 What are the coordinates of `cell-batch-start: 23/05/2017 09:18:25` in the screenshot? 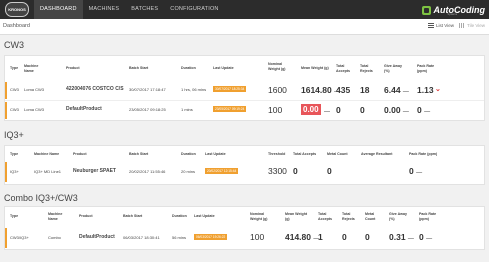 It's located at (147, 109).